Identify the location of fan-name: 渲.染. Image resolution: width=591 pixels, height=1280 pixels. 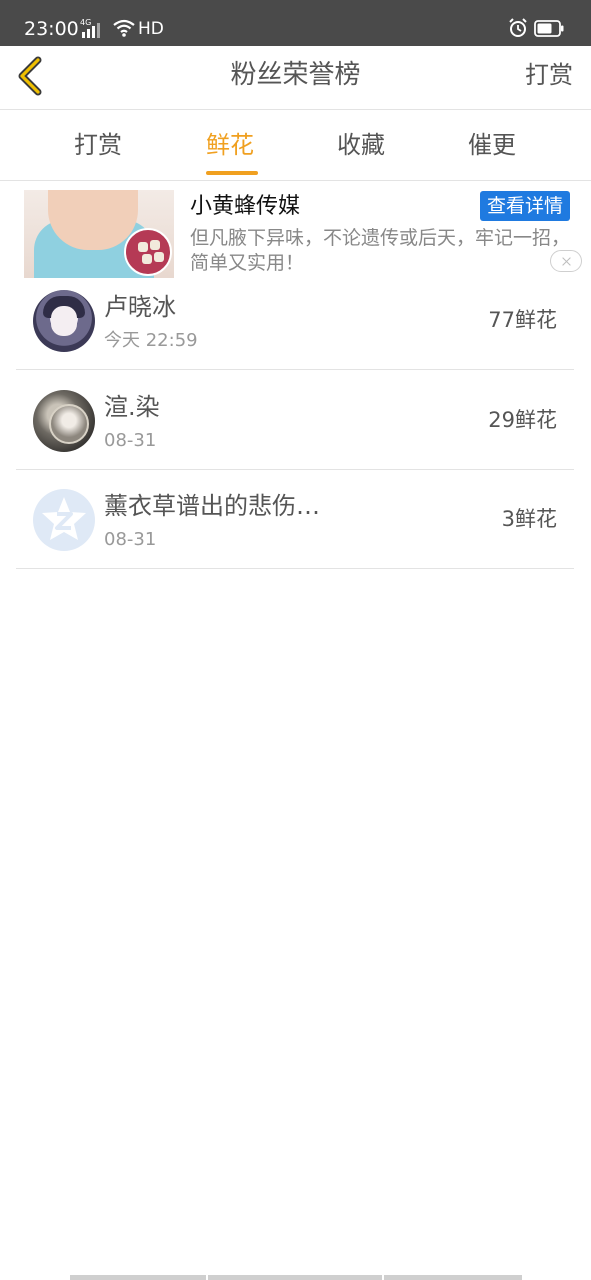
(132, 407).